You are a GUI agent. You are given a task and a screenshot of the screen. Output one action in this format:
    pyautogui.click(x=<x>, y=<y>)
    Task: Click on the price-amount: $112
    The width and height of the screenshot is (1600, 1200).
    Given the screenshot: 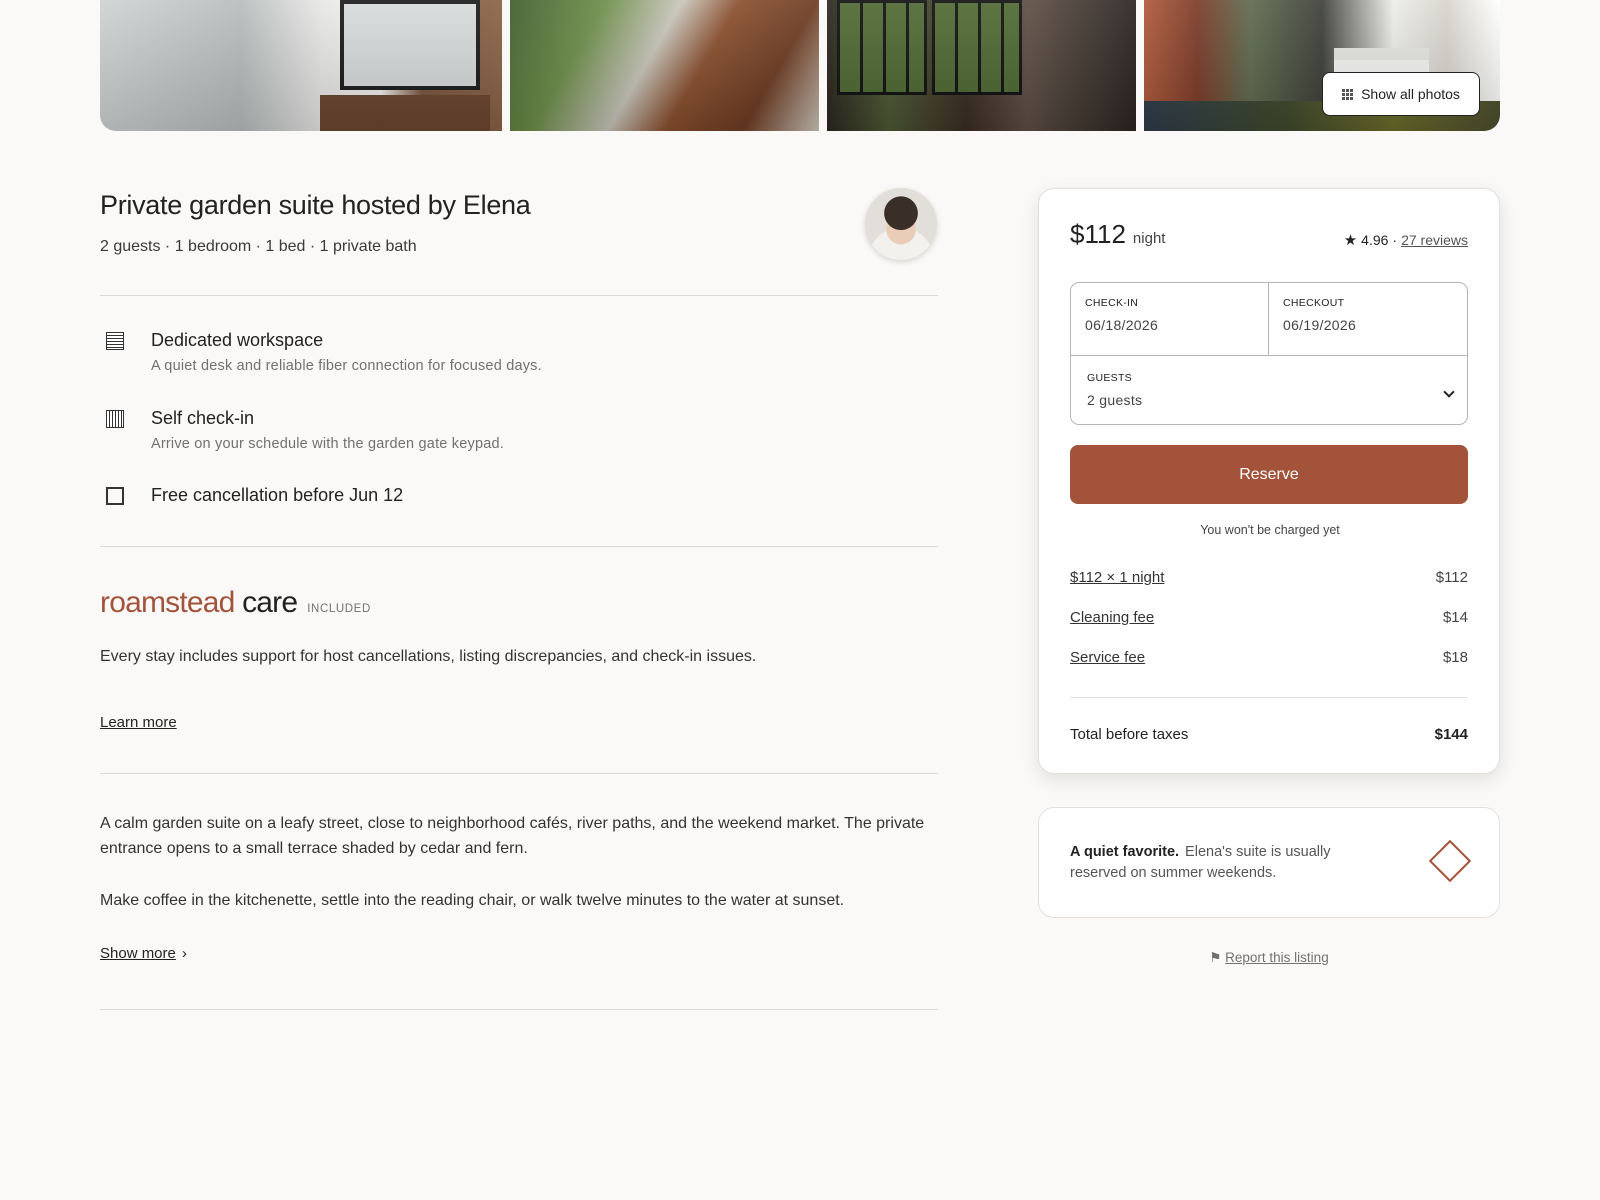 What is the action you would take?
    pyautogui.click(x=1098, y=234)
    